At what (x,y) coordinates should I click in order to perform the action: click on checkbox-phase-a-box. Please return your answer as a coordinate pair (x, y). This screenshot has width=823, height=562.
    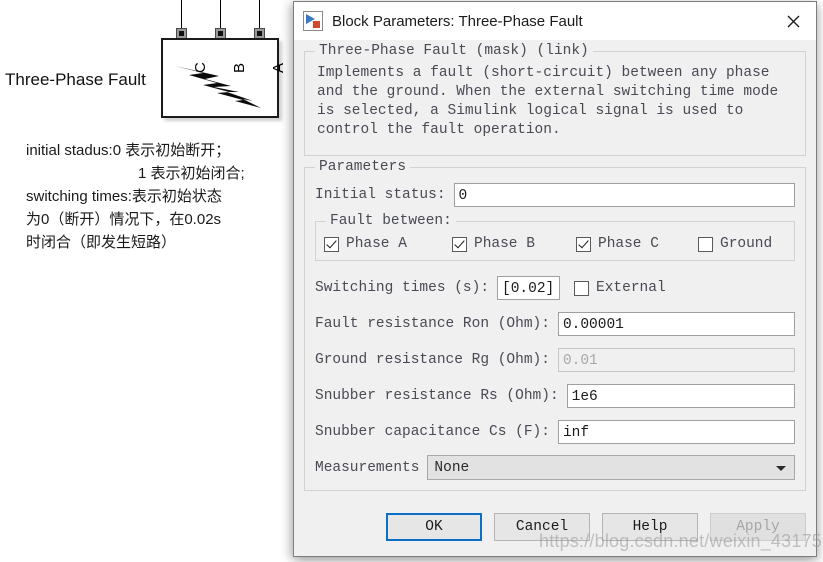
    Looking at the image, I should click on (331, 244).